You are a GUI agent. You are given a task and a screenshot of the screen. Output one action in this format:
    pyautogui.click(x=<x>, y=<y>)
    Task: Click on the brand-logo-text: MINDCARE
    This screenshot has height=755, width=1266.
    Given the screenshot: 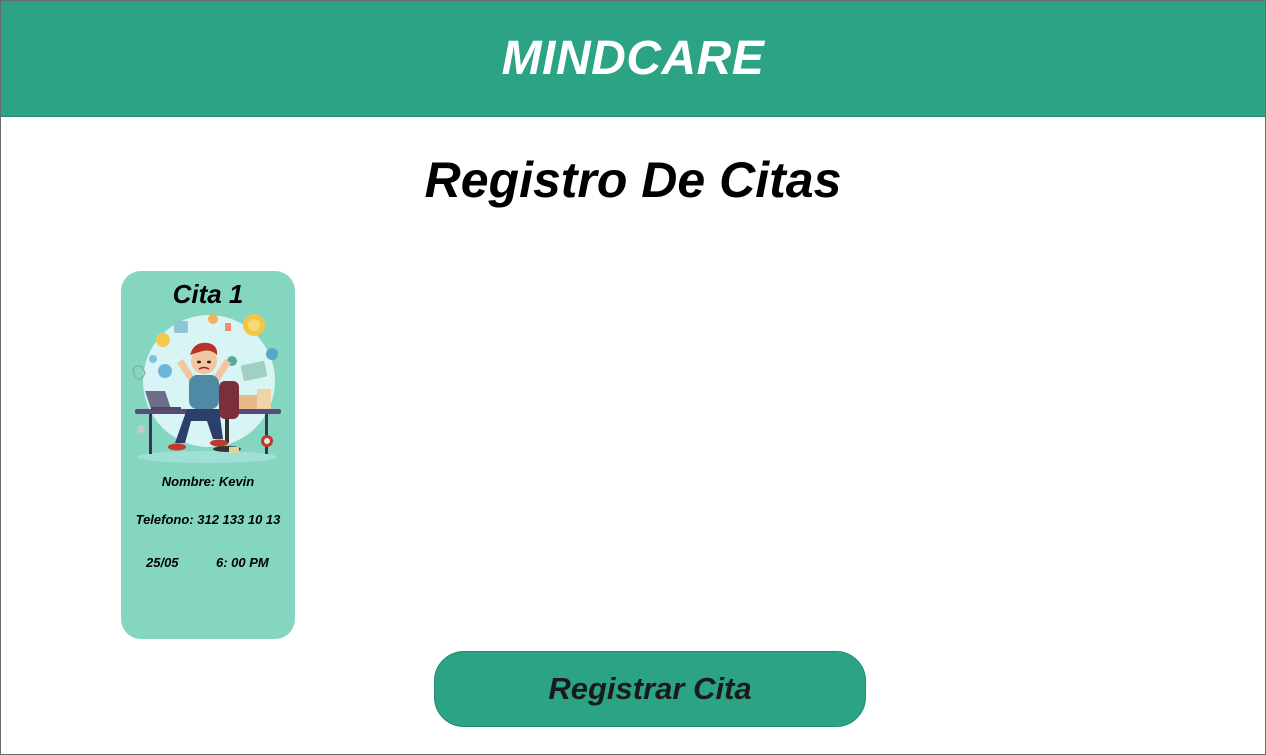 What is the action you would take?
    pyautogui.click(x=633, y=58)
    